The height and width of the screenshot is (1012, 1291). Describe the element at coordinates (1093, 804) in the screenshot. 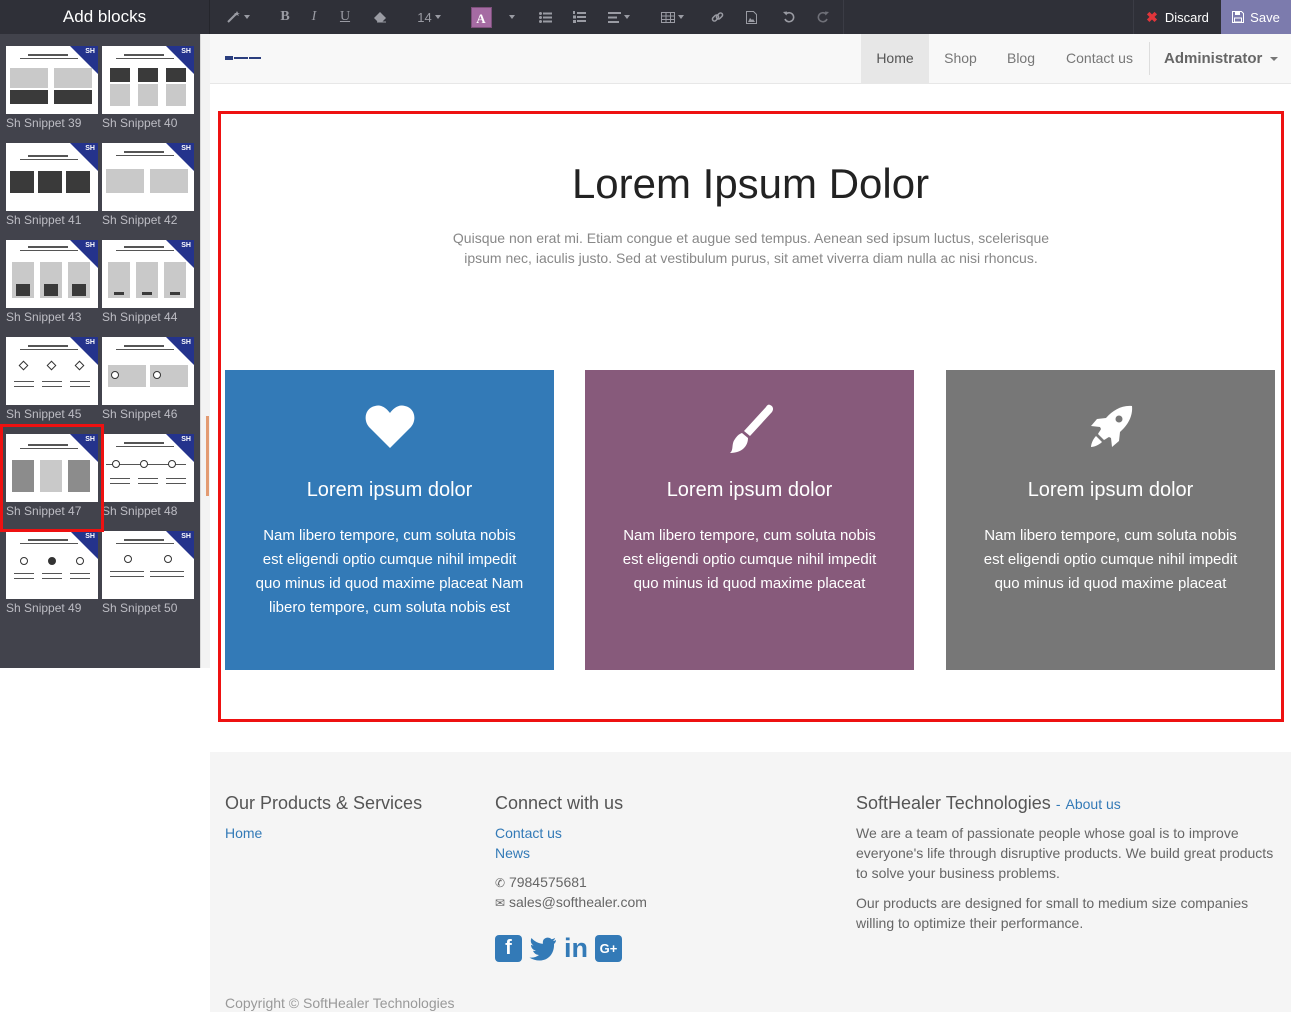

I see `footer-link-about: About us` at that location.